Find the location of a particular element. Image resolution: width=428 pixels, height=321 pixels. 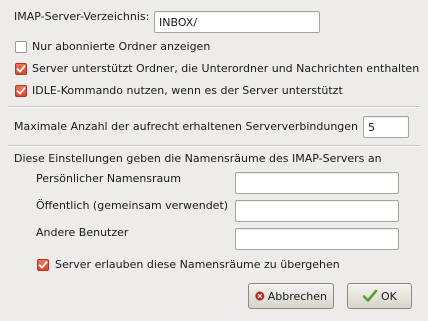

personal-namespace-input is located at coordinates (317, 183).